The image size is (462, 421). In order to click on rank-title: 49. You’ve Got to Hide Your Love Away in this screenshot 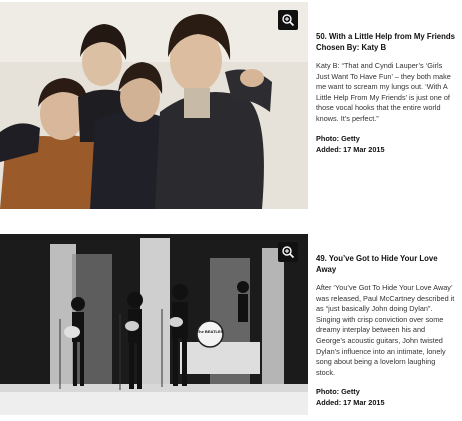, I will do `click(377, 264)`.